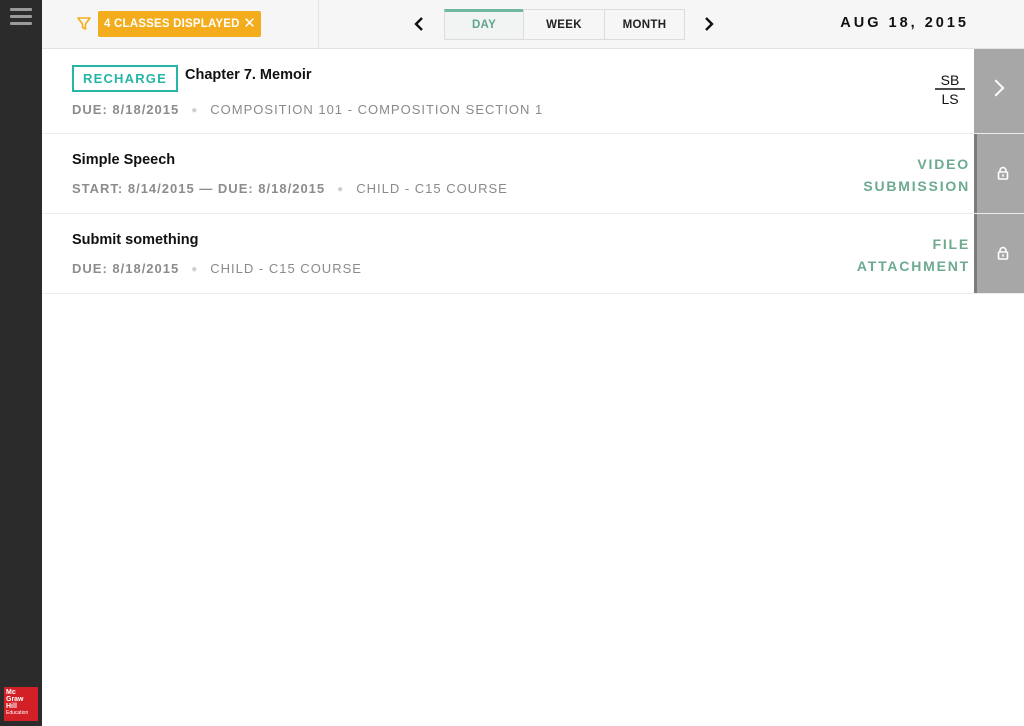  Describe the element at coordinates (249, 23) in the screenshot. I see `close-icon: ✕` at that location.